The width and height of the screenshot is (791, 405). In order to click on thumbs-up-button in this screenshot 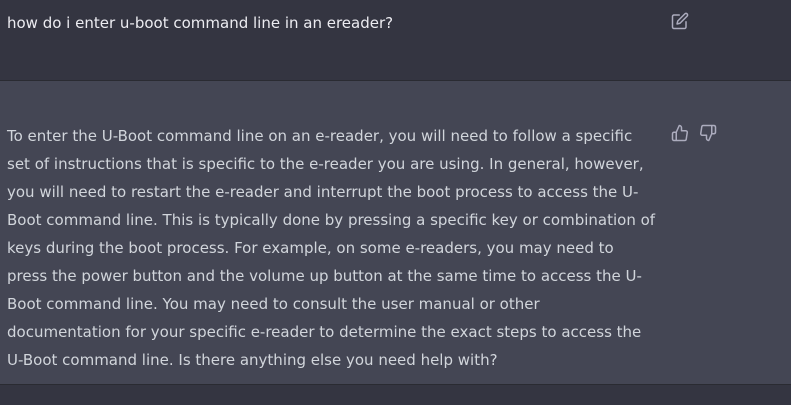, I will do `click(680, 133)`.